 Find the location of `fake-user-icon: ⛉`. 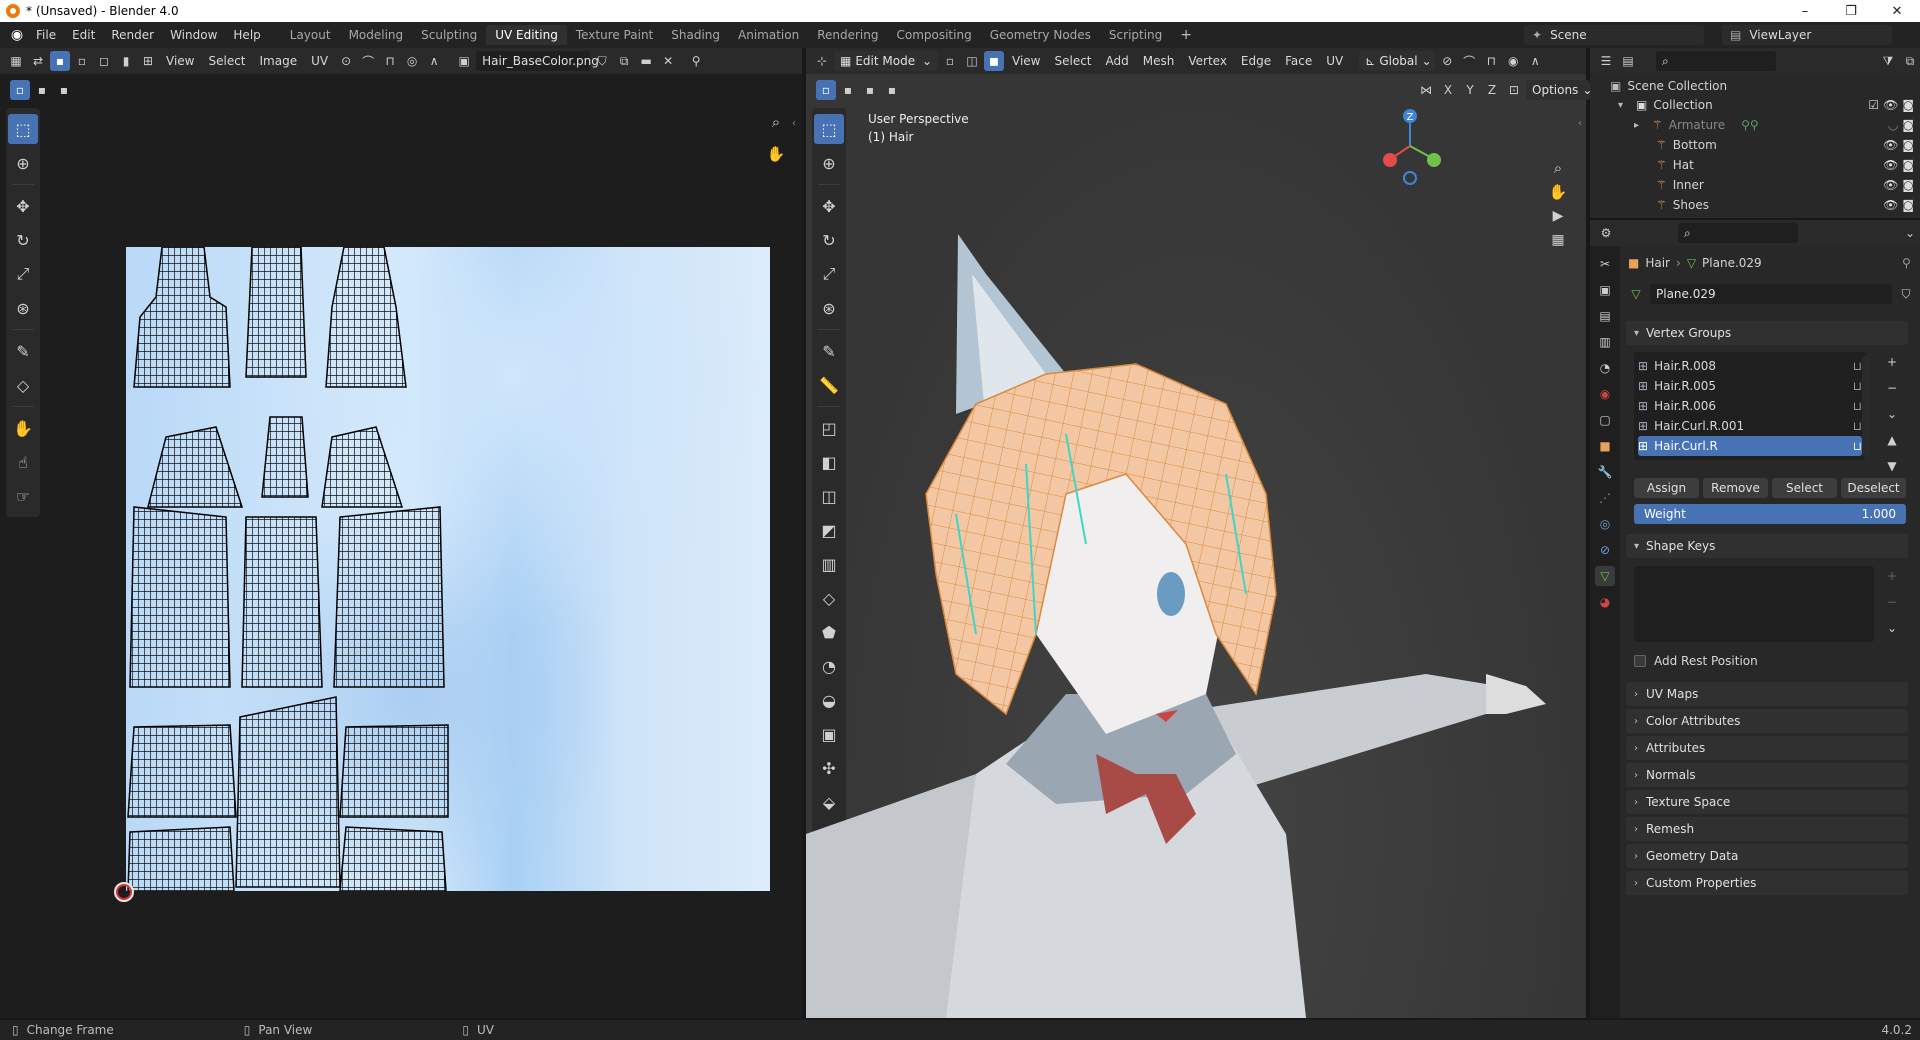

fake-user-icon: ⛉ is located at coordinates (602, 61).